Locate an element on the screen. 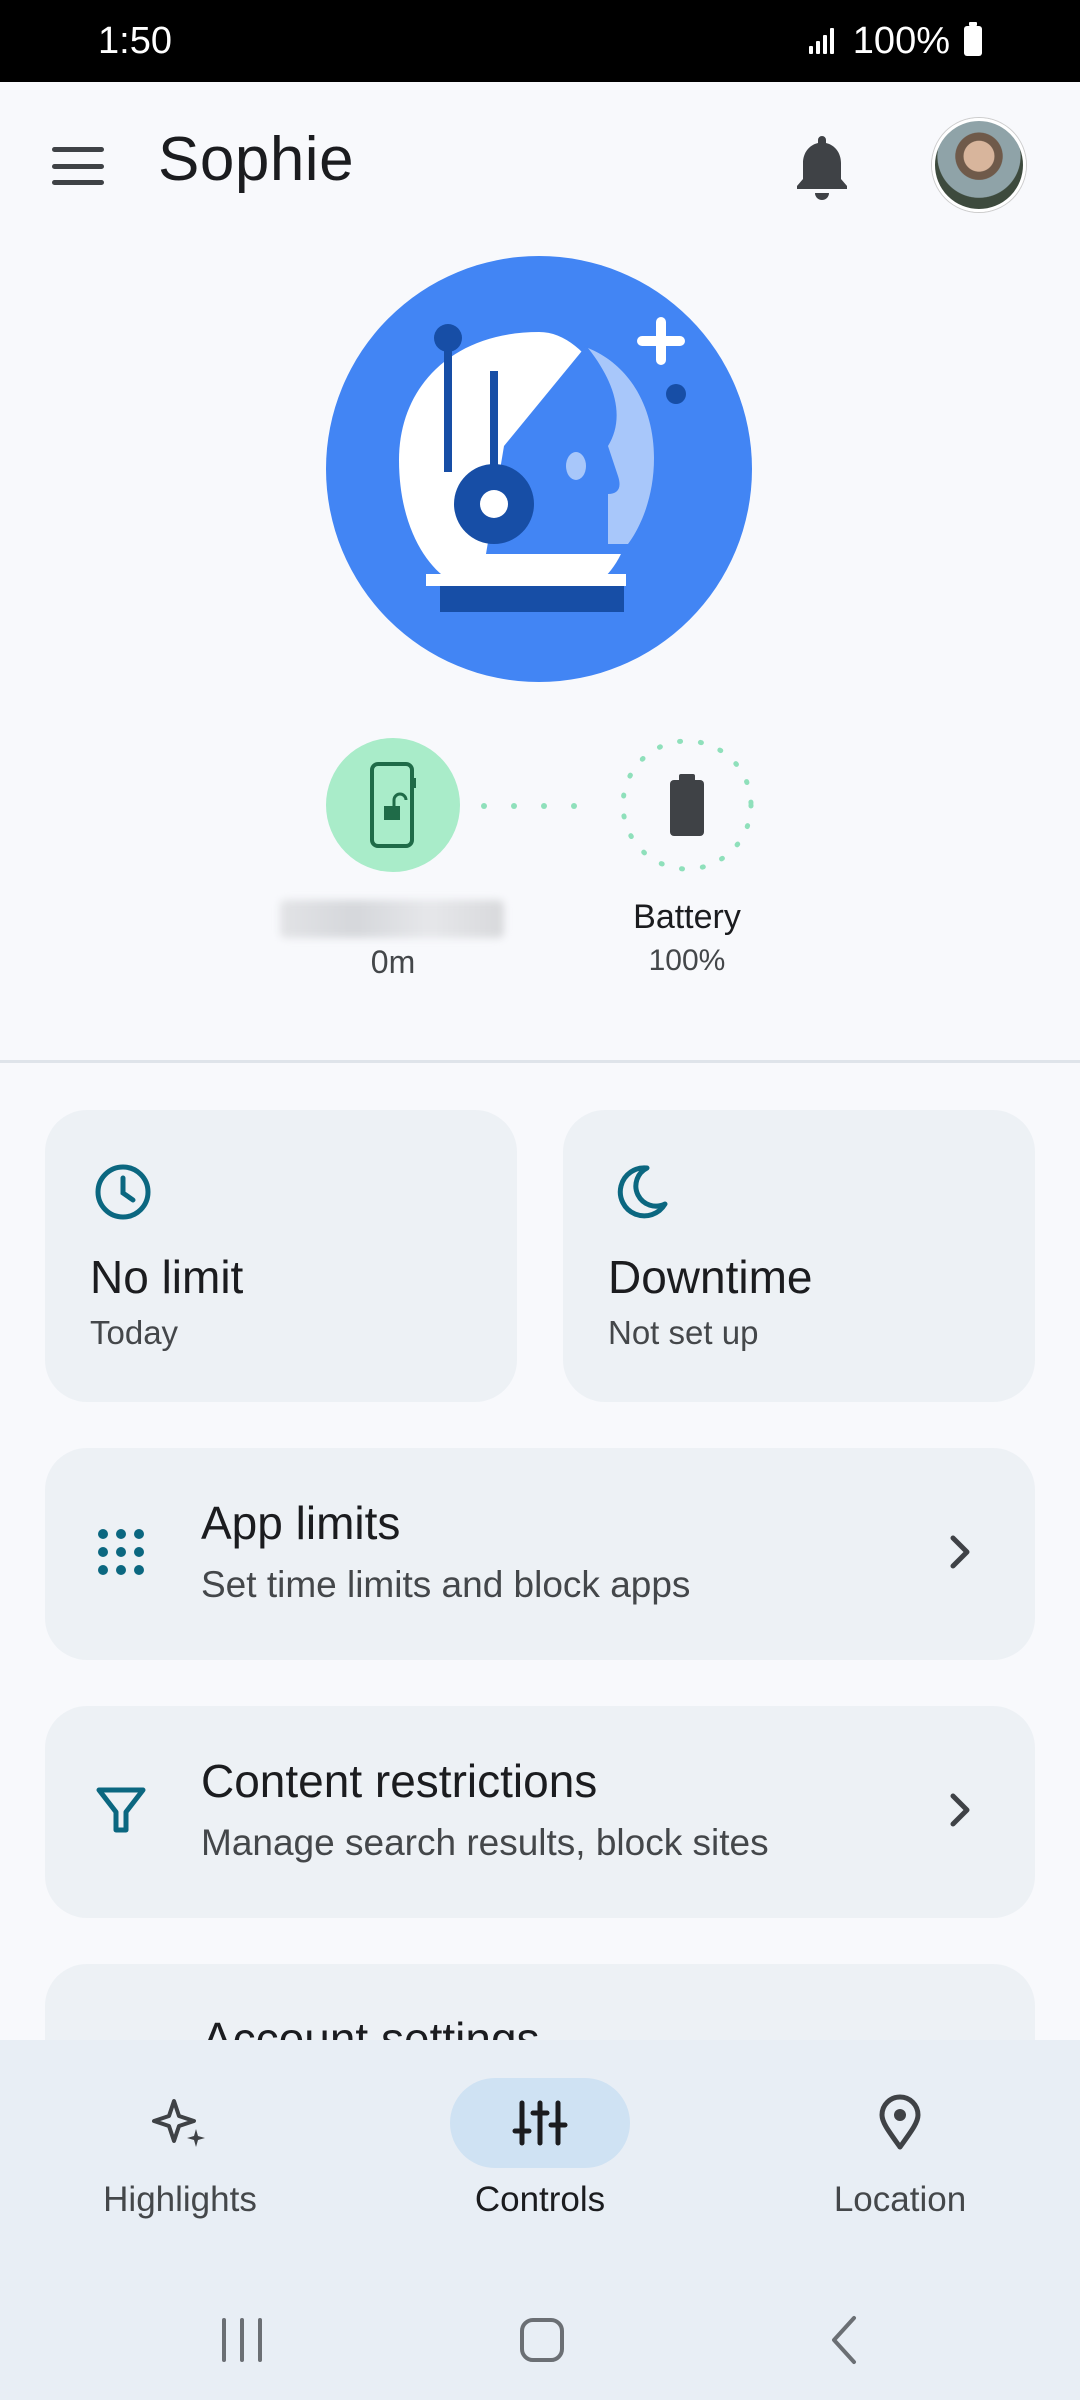 The width and height of the screenshot is (1080, 2400). status-icons: 100% is located at coordinates (895, 41).